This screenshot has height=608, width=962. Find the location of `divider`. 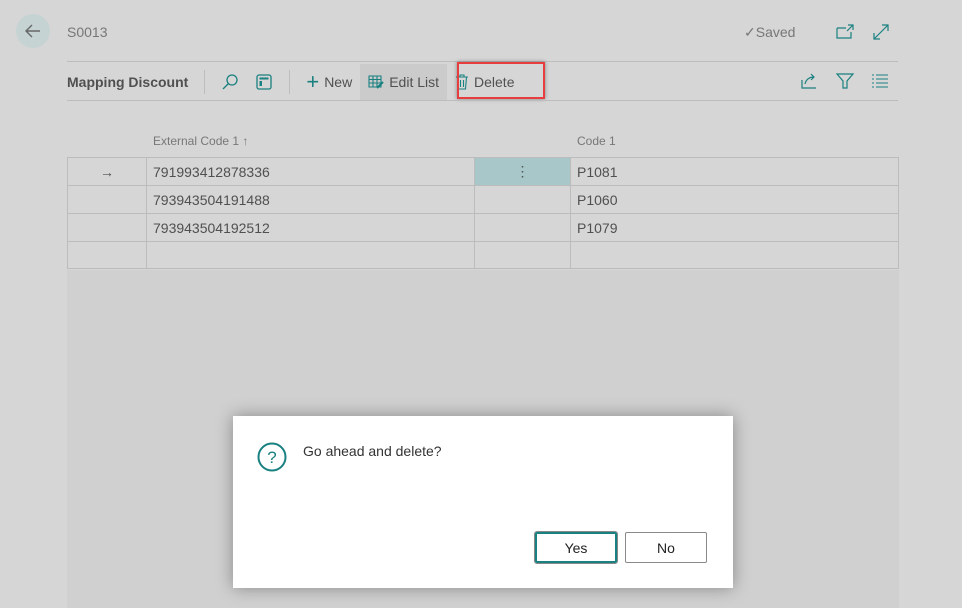

divider is located at coordinates (482, 100).